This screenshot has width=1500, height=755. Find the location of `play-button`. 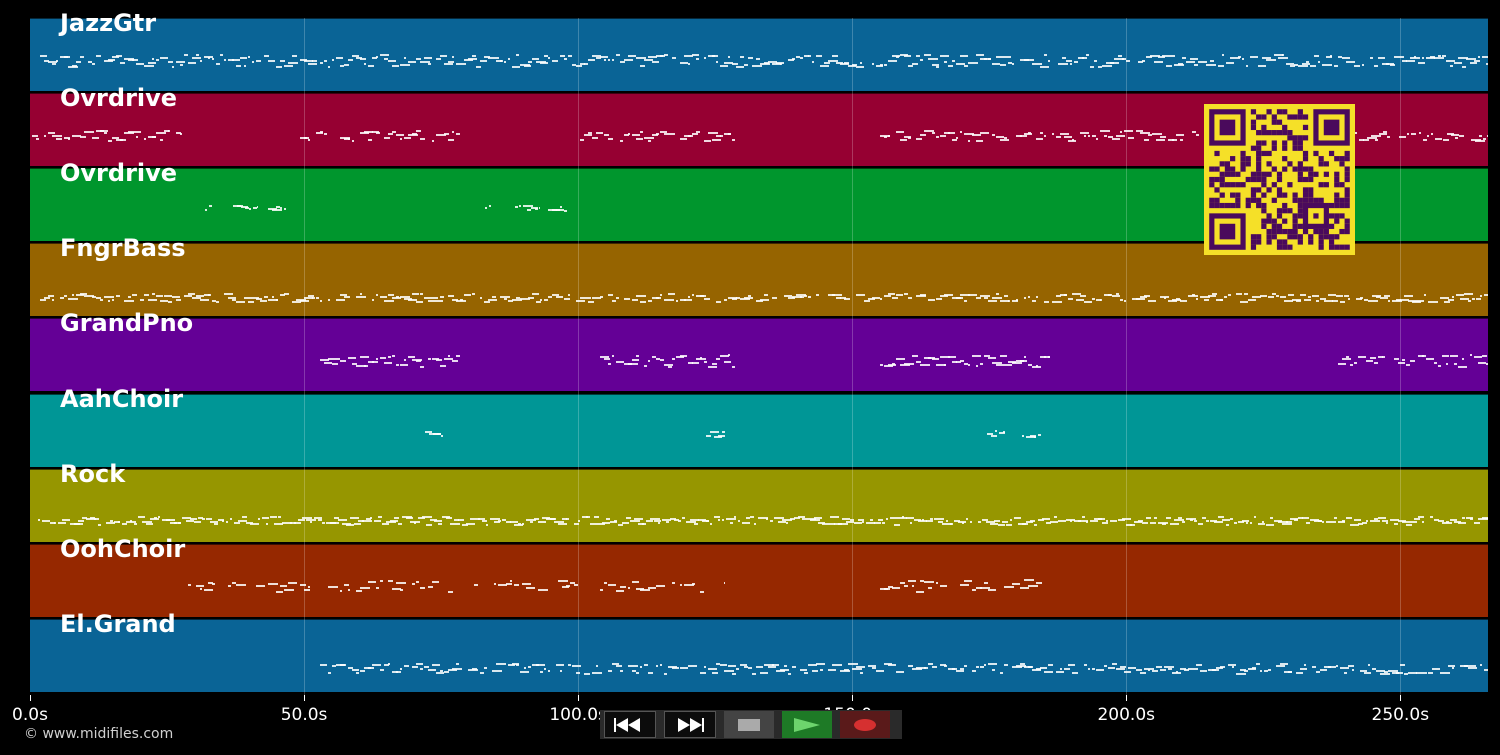

play-button is located at coordinates (807, 724).